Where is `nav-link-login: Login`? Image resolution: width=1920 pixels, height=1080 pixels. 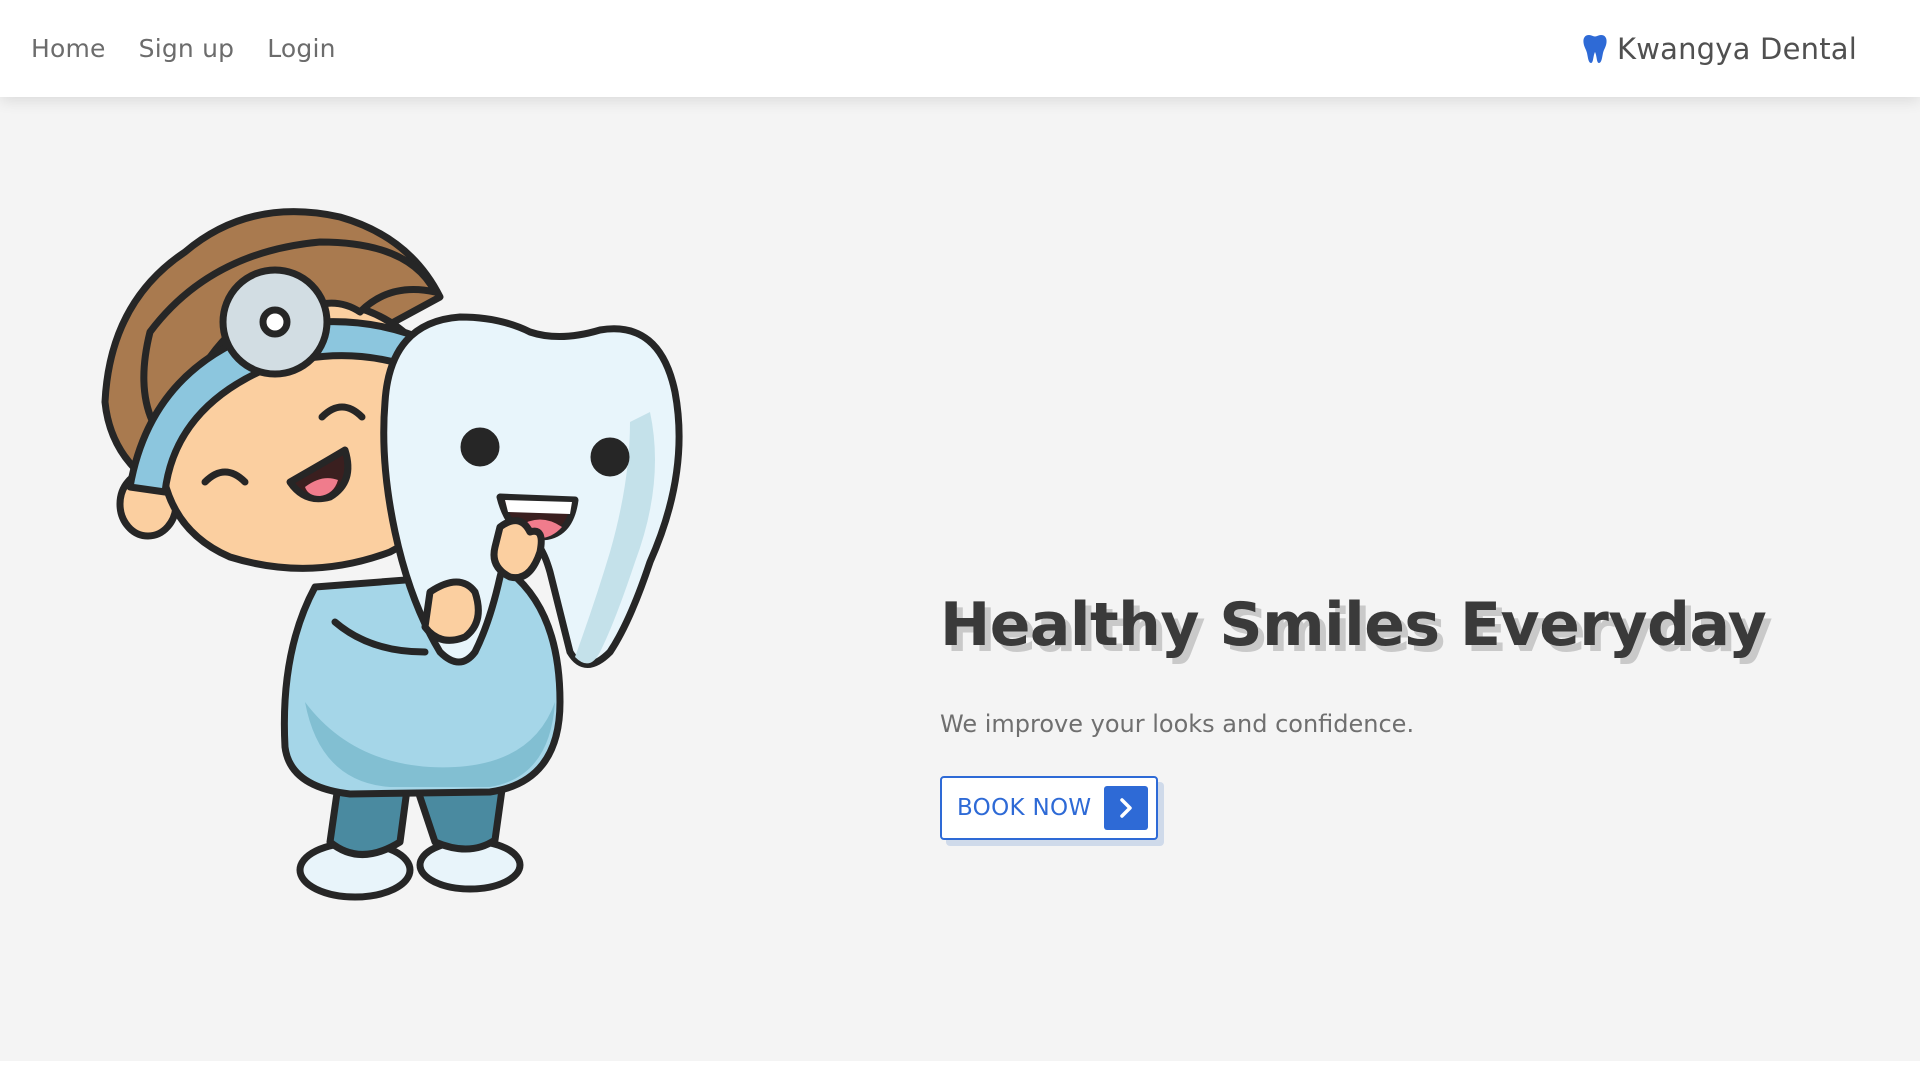
nav-link-login: Login is located at coordinates (301, 48).